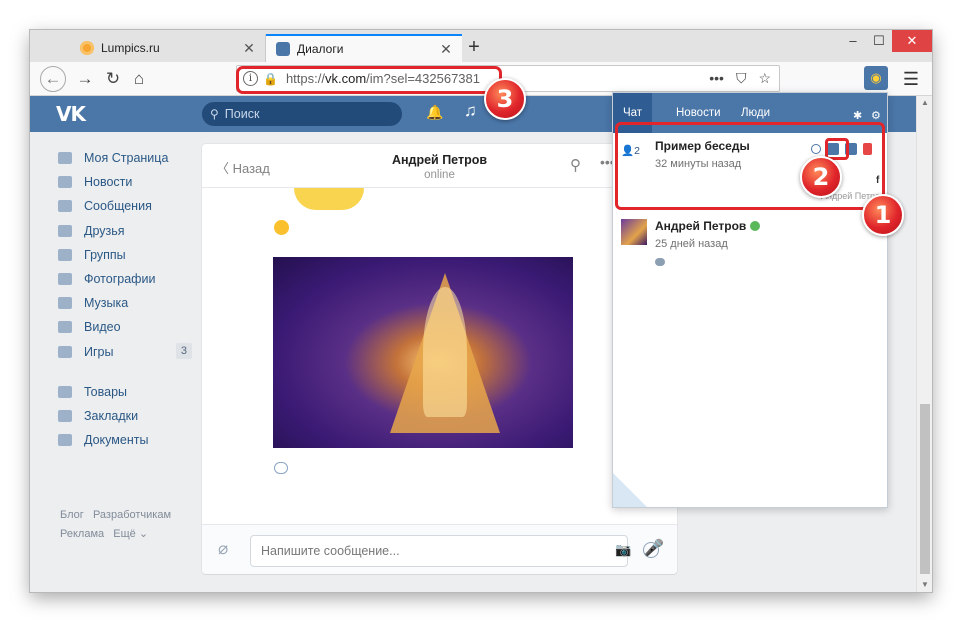  Describe the element at coordinates (139, 79) in the screenshot. I see `home-icon: ⌂` at that location.